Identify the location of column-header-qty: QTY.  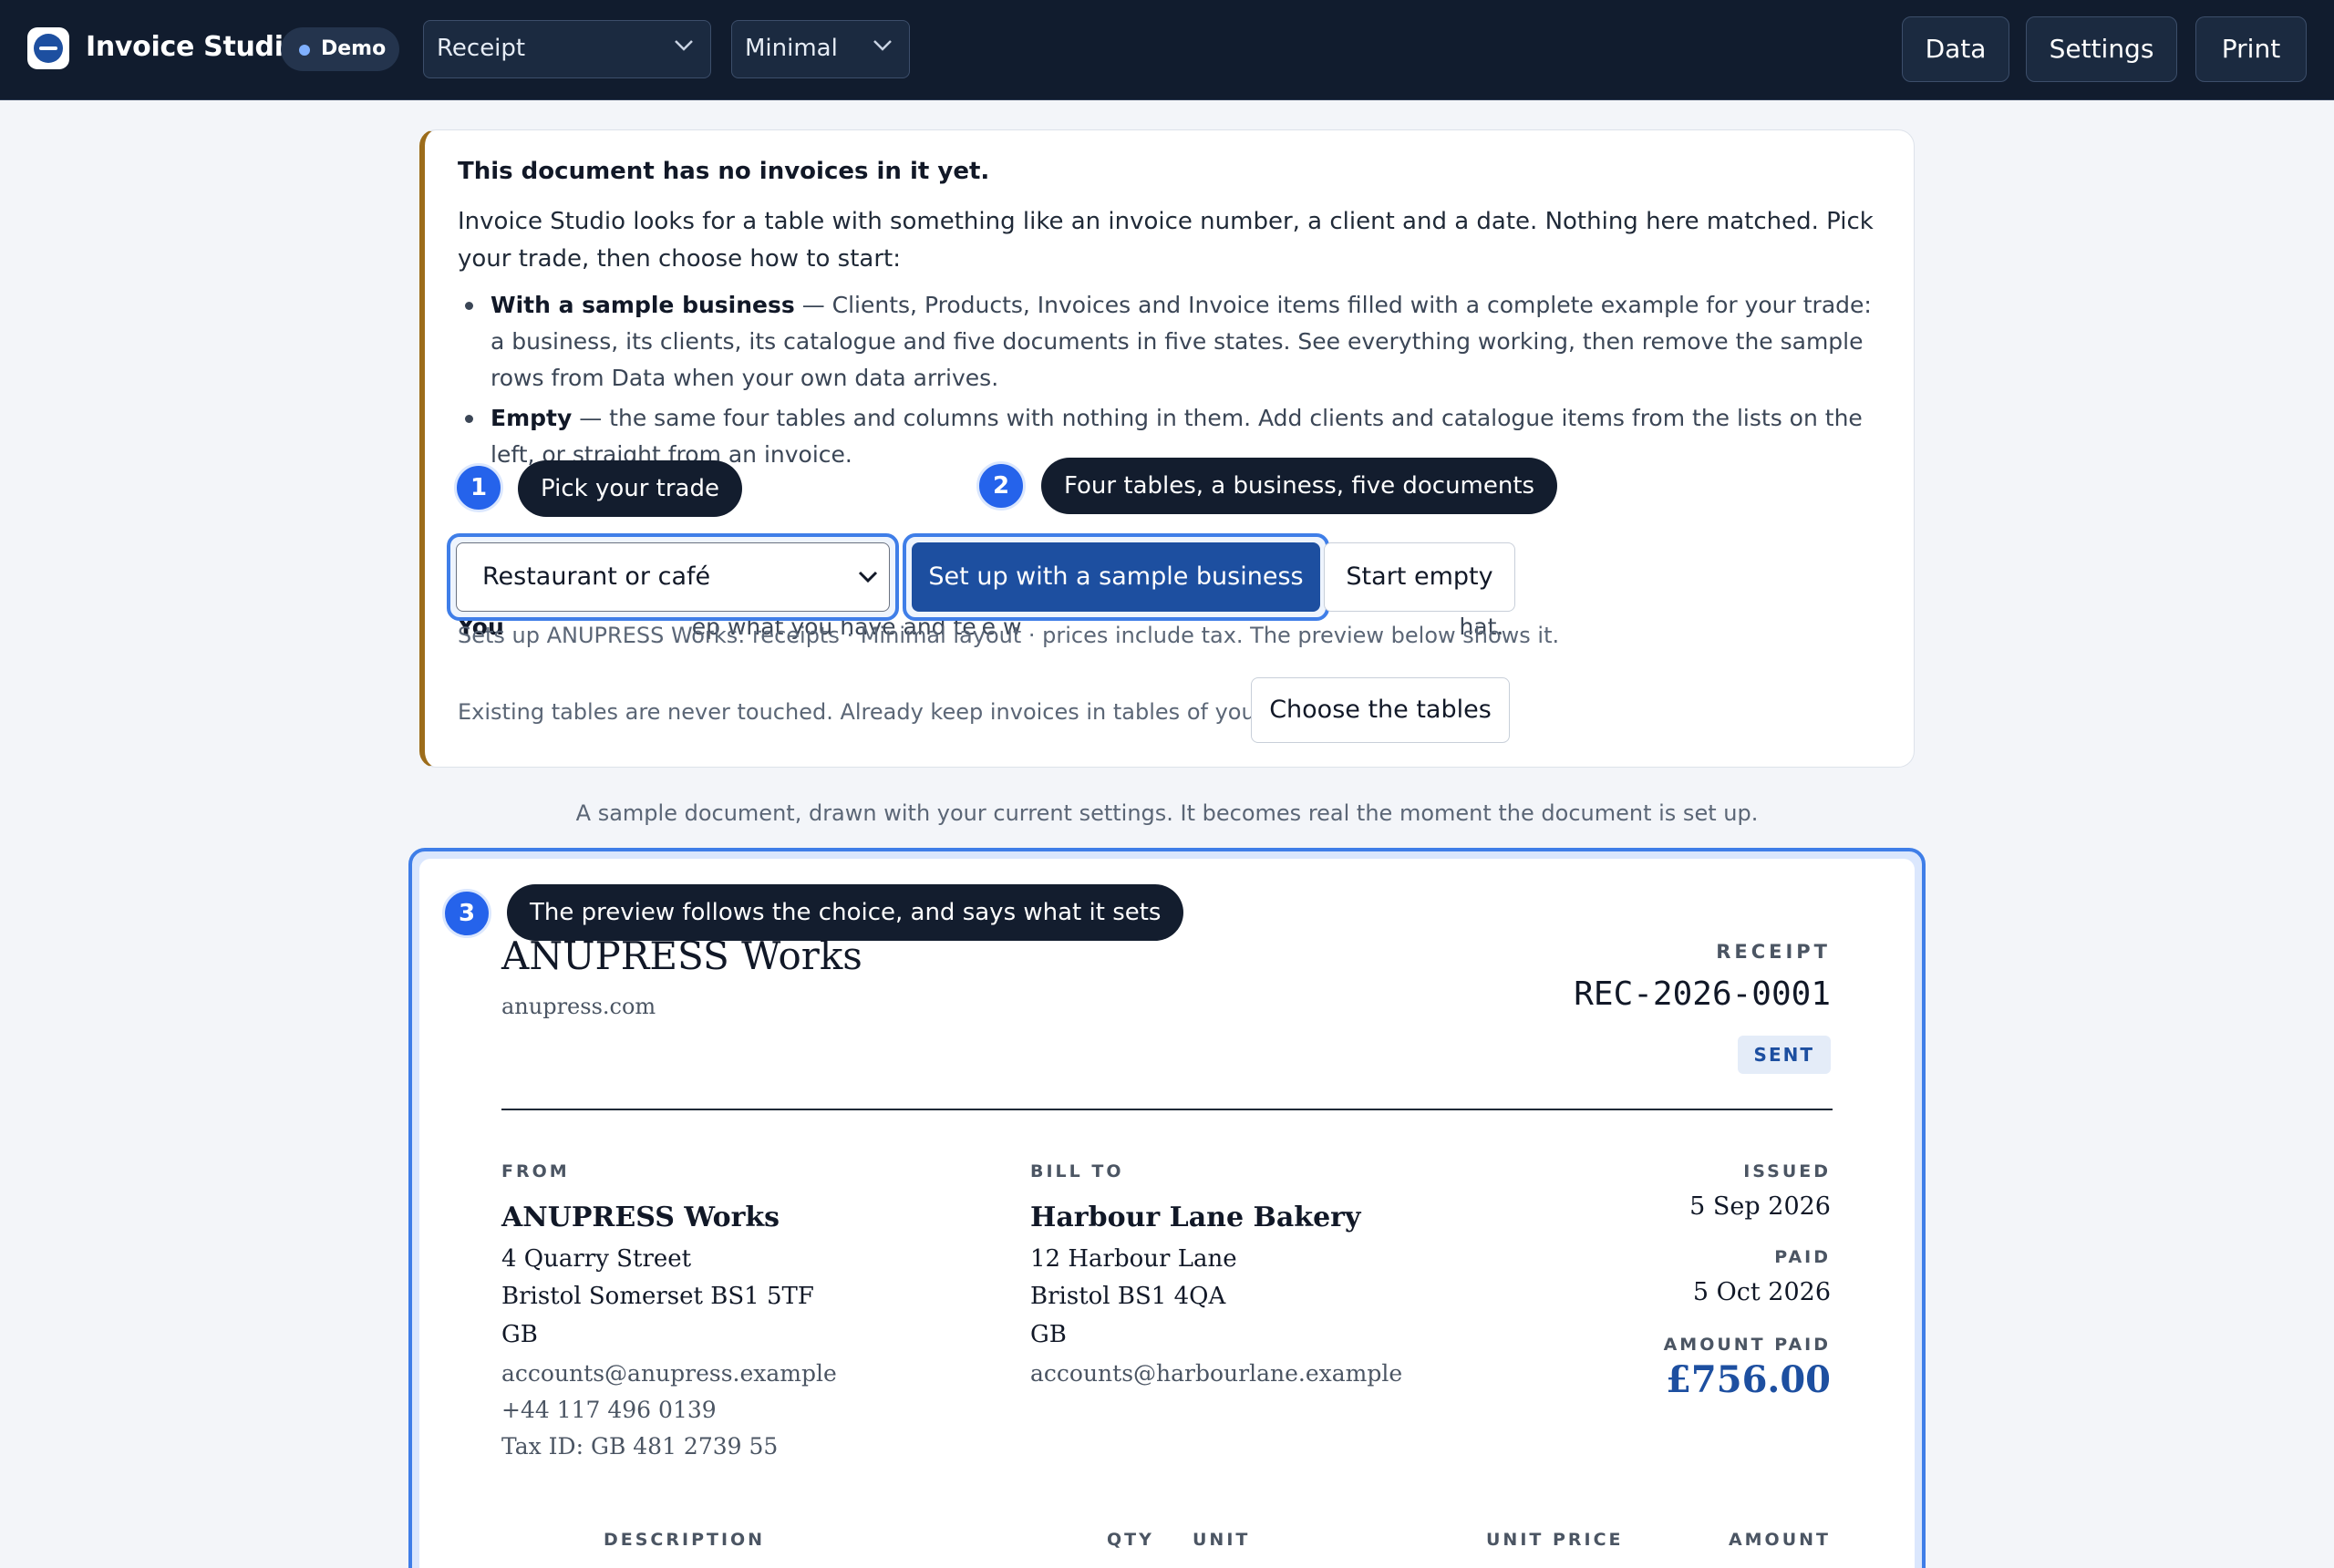
(1130, 1540).